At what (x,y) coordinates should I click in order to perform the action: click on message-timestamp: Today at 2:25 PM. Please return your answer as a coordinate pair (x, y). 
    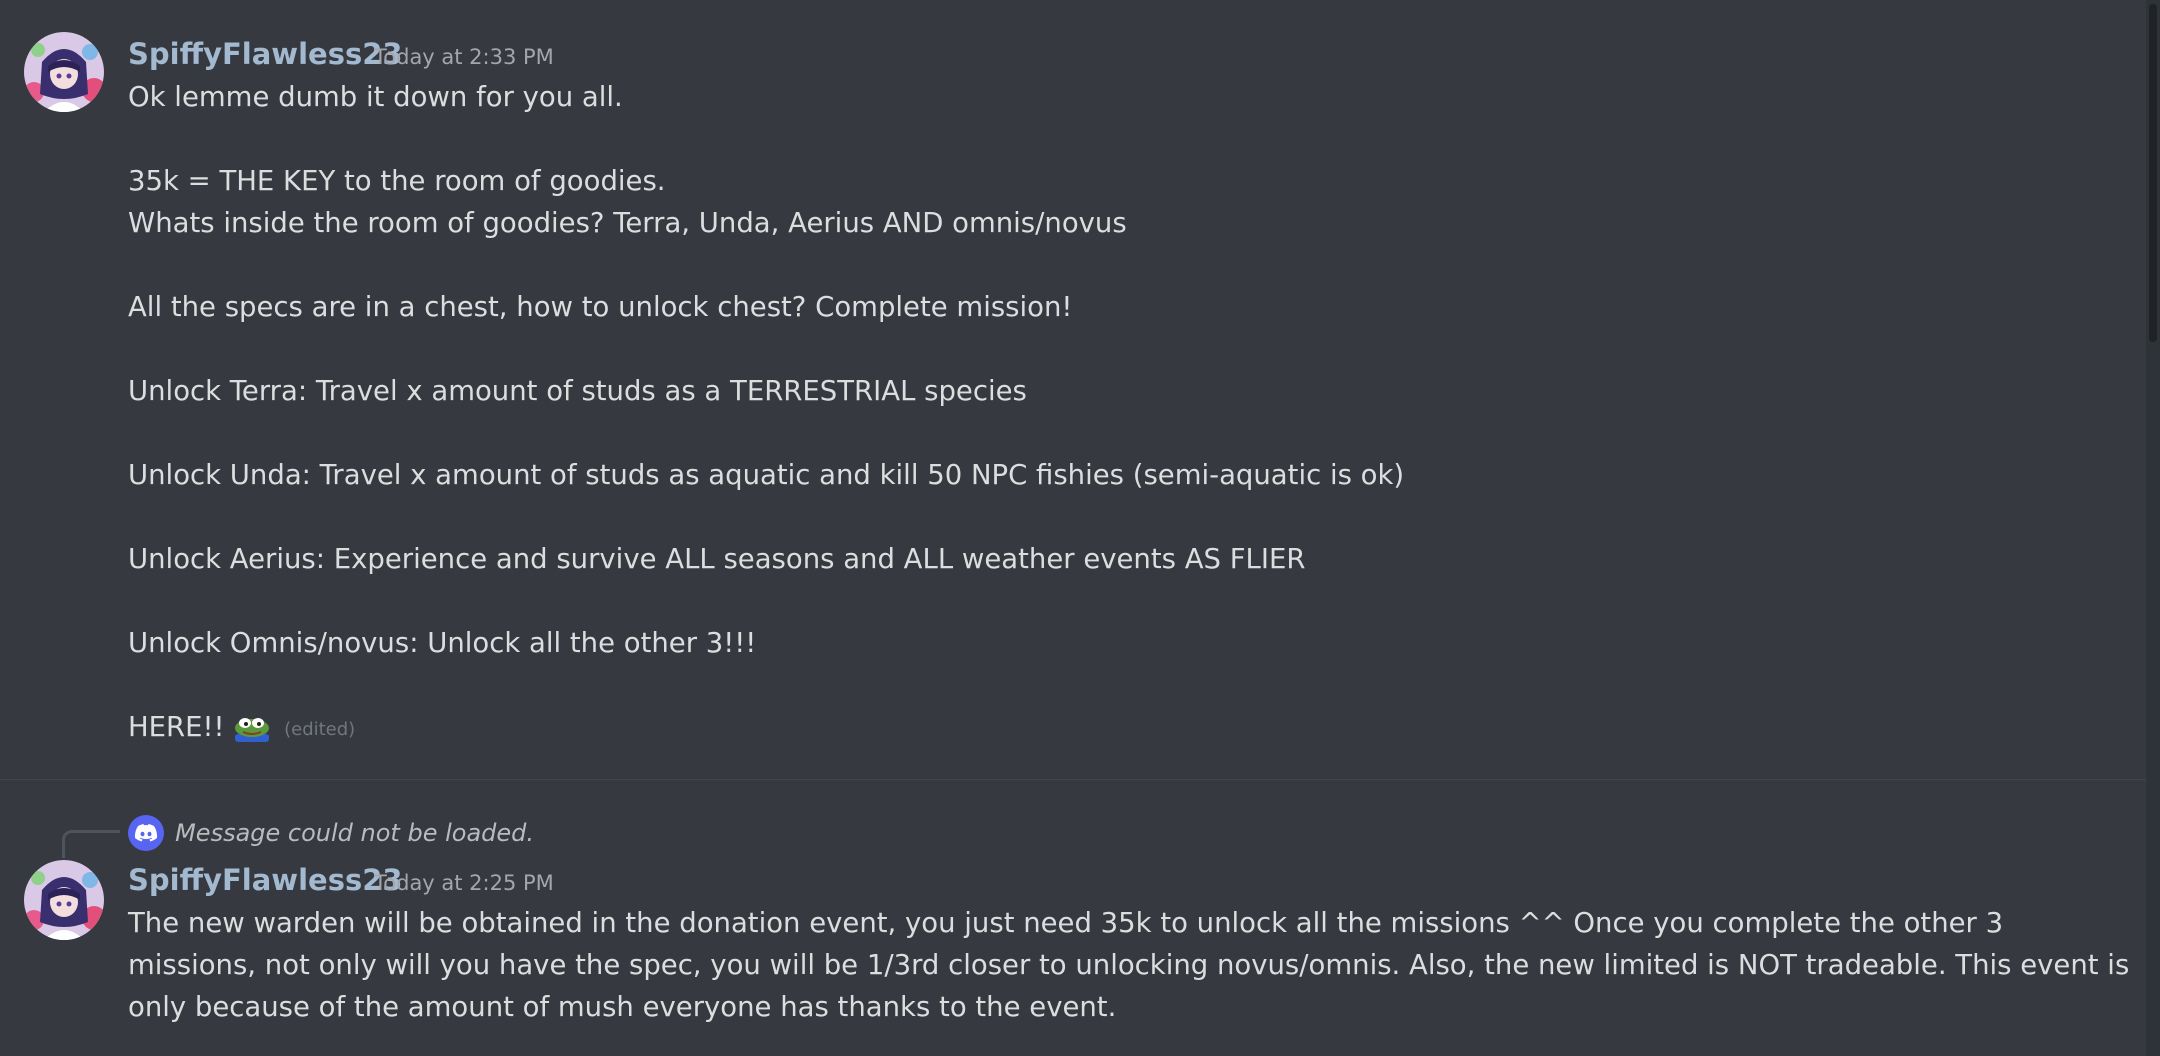
    Looking at the image, I should click on (464, 883).